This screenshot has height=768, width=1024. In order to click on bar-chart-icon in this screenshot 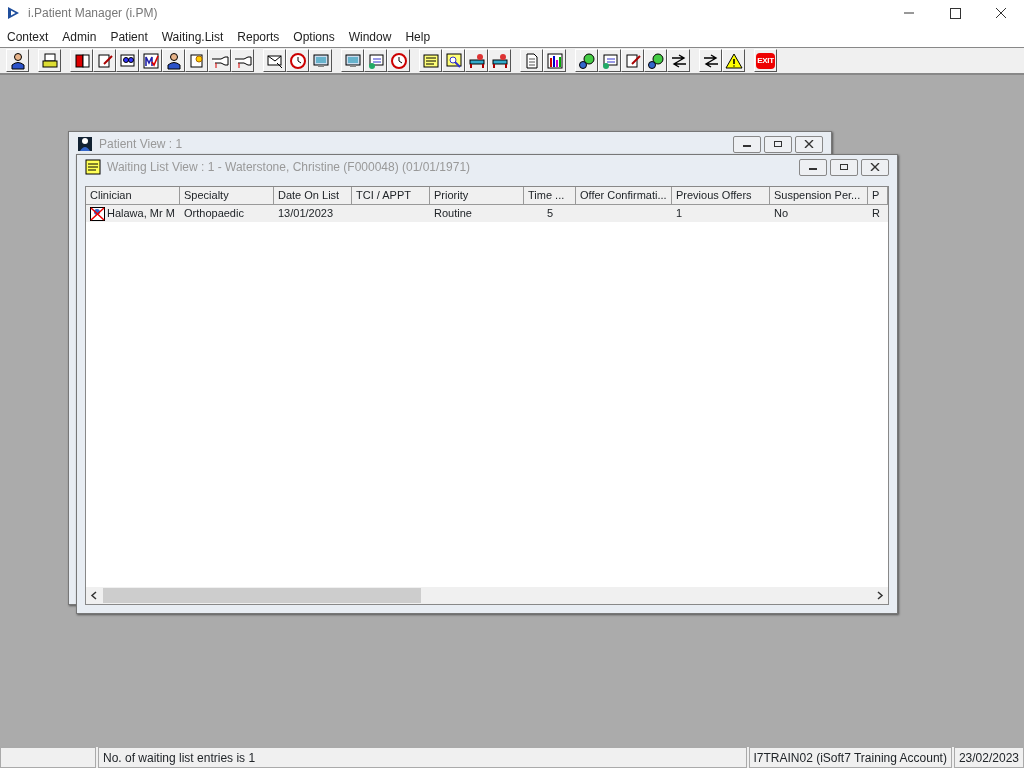, I will do `click(554, 60)`.